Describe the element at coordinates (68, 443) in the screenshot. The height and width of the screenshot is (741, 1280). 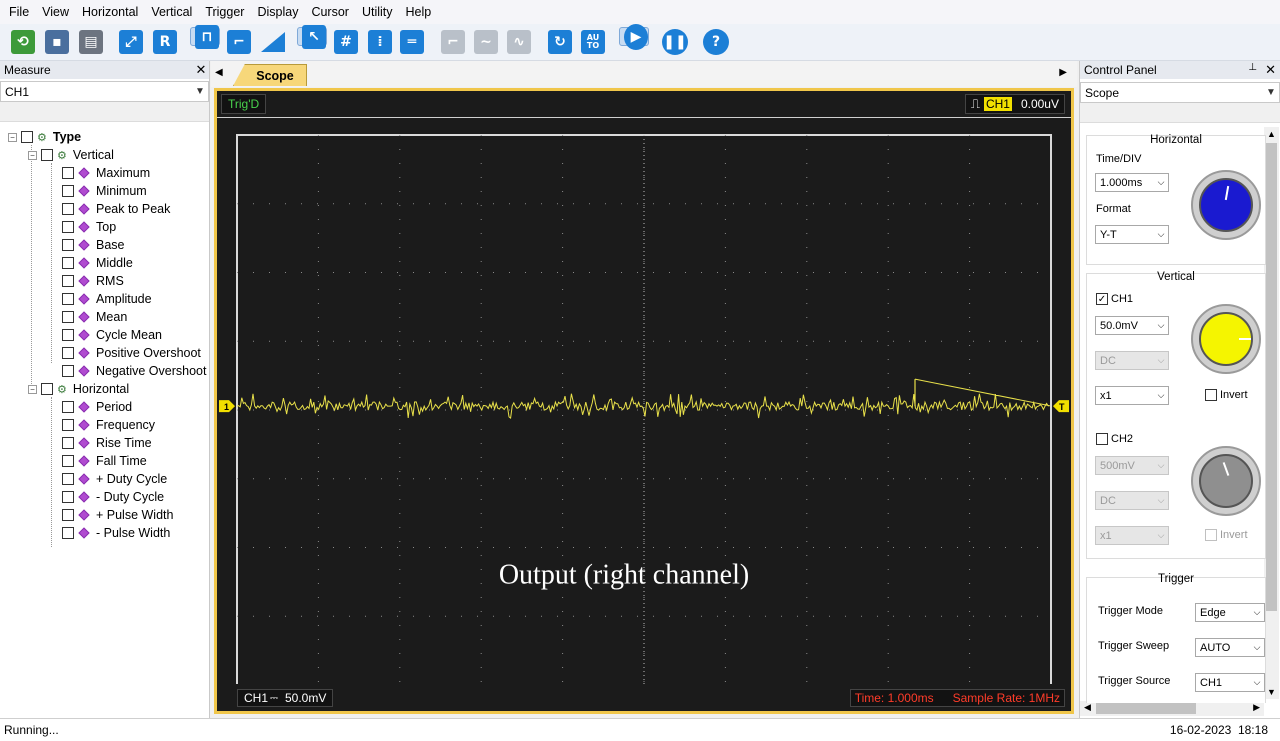
I see `tree-item-rise-time-checkbox` at that location.